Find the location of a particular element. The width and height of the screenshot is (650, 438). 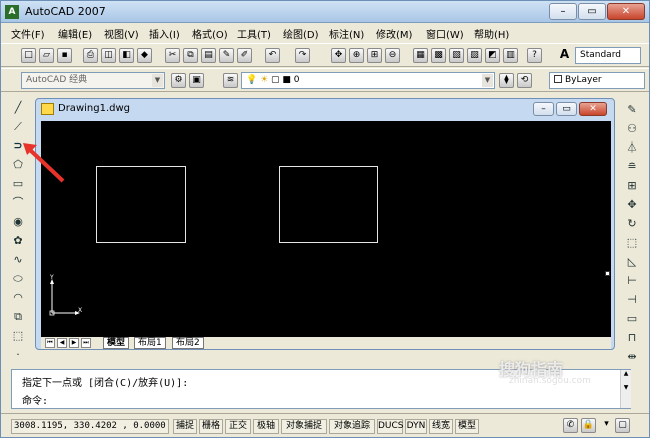

snap-toggle: 捕捉 is located at coordinates (185, 426).